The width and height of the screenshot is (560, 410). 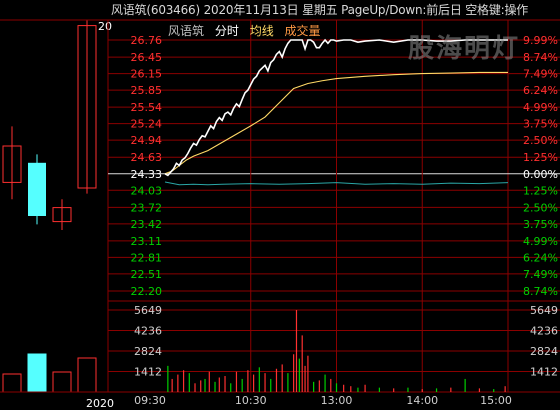 I want to click on volume-tick-label: 4236, so click(x=148, y=331).